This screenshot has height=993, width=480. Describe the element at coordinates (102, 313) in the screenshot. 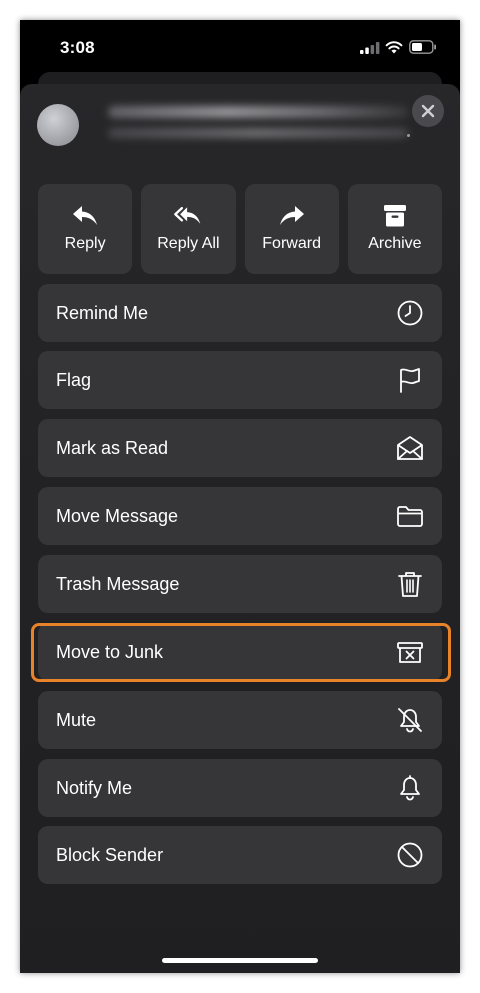

I see `remind-me-label: Remind Me` at that location.